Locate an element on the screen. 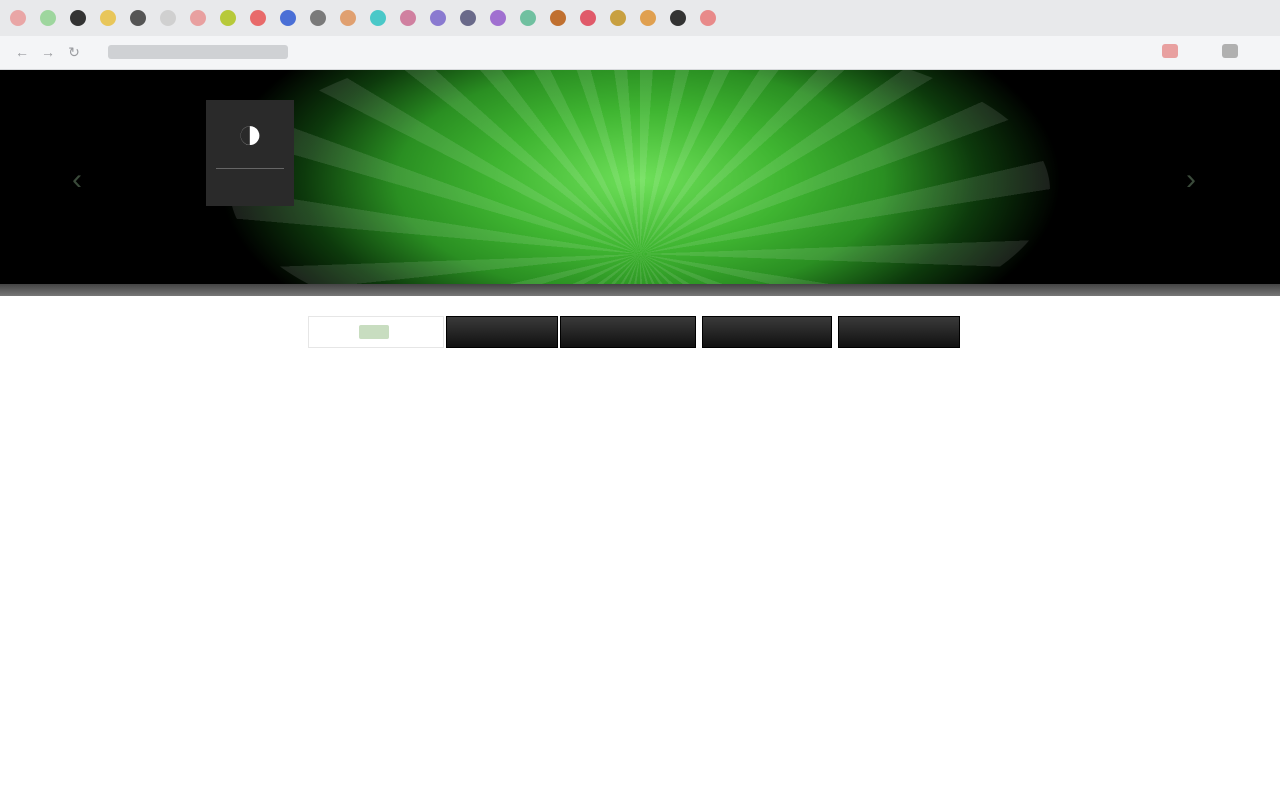 The image size is (1280, 790). slider-prev-icon: ‹ is located at coordinates (77, 180).